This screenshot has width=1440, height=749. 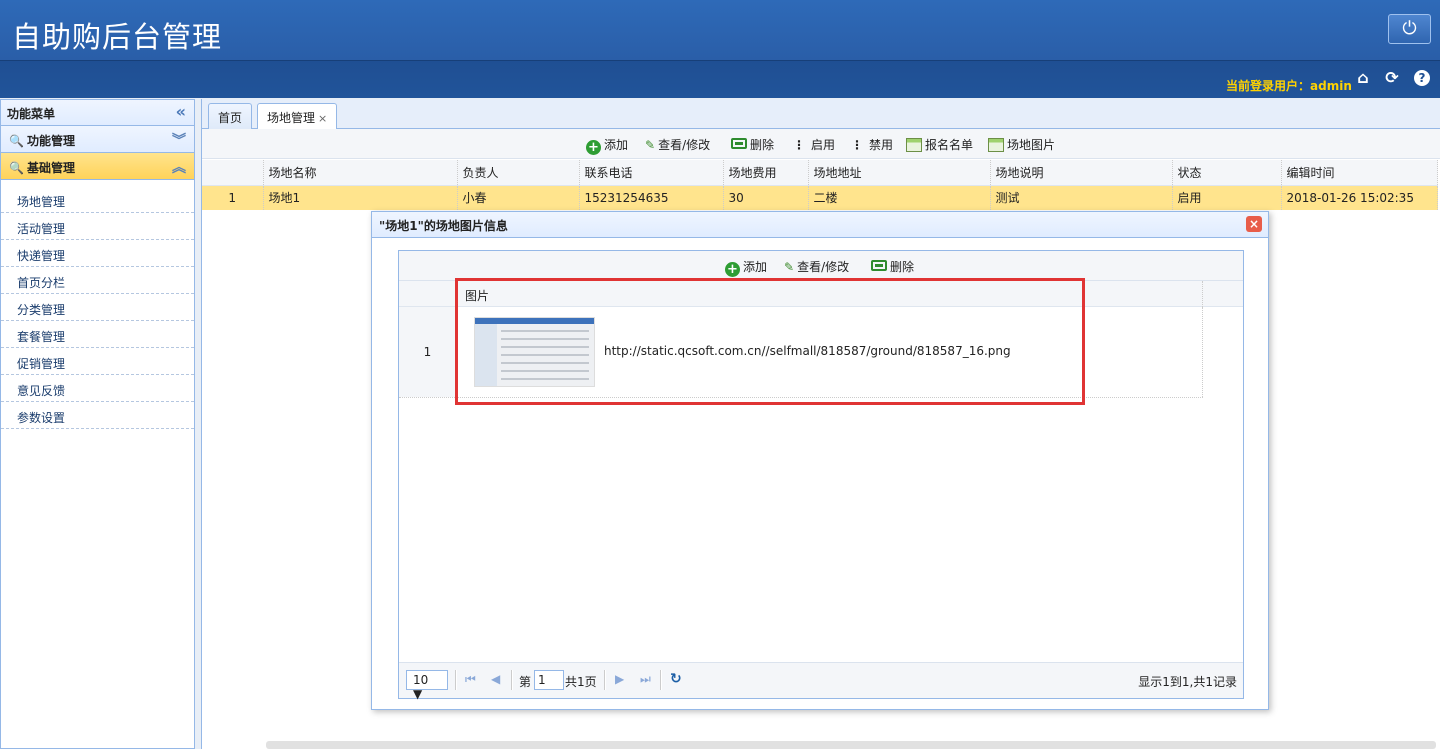 What do you see at coordinates (651, 197) in the screenshot?
I see `table-cell: 15231254635` at bounding box center [651, 197].